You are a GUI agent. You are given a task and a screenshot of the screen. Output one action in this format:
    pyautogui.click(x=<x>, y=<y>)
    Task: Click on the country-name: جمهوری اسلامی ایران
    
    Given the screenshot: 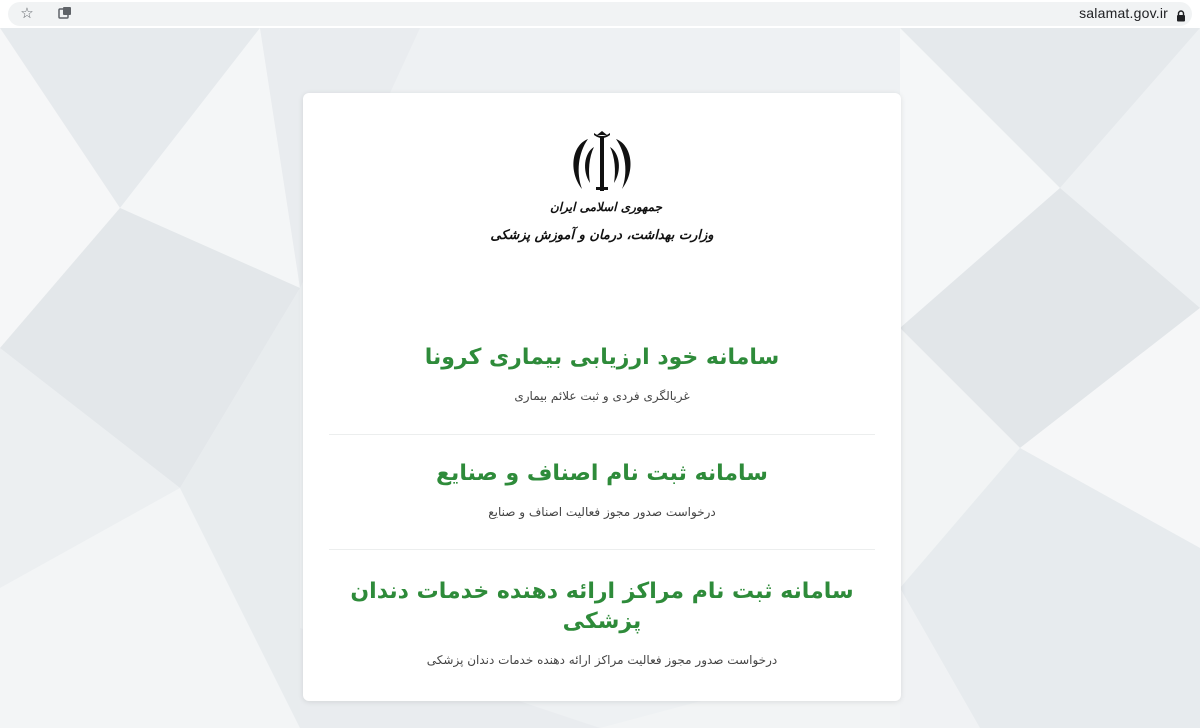 What is the action you would take?
    pyautogui.click(x=606, y=207)
    